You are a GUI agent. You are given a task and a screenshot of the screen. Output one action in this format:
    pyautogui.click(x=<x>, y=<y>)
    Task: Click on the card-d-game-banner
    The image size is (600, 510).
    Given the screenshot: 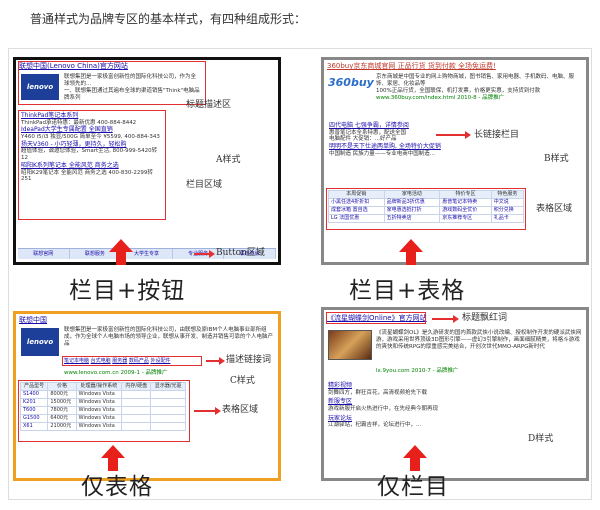 What is the action you would take?
    pyautogui.click(x=350, y=345)
    